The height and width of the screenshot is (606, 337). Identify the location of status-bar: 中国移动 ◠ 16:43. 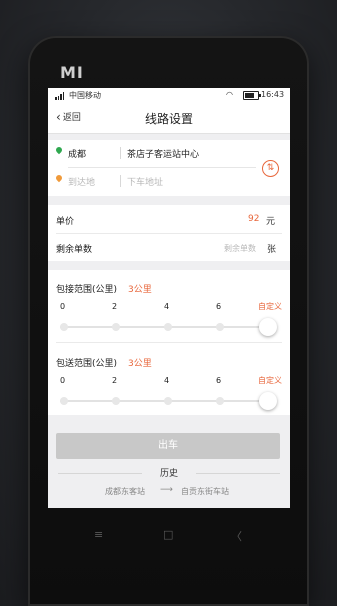
(169, 95).